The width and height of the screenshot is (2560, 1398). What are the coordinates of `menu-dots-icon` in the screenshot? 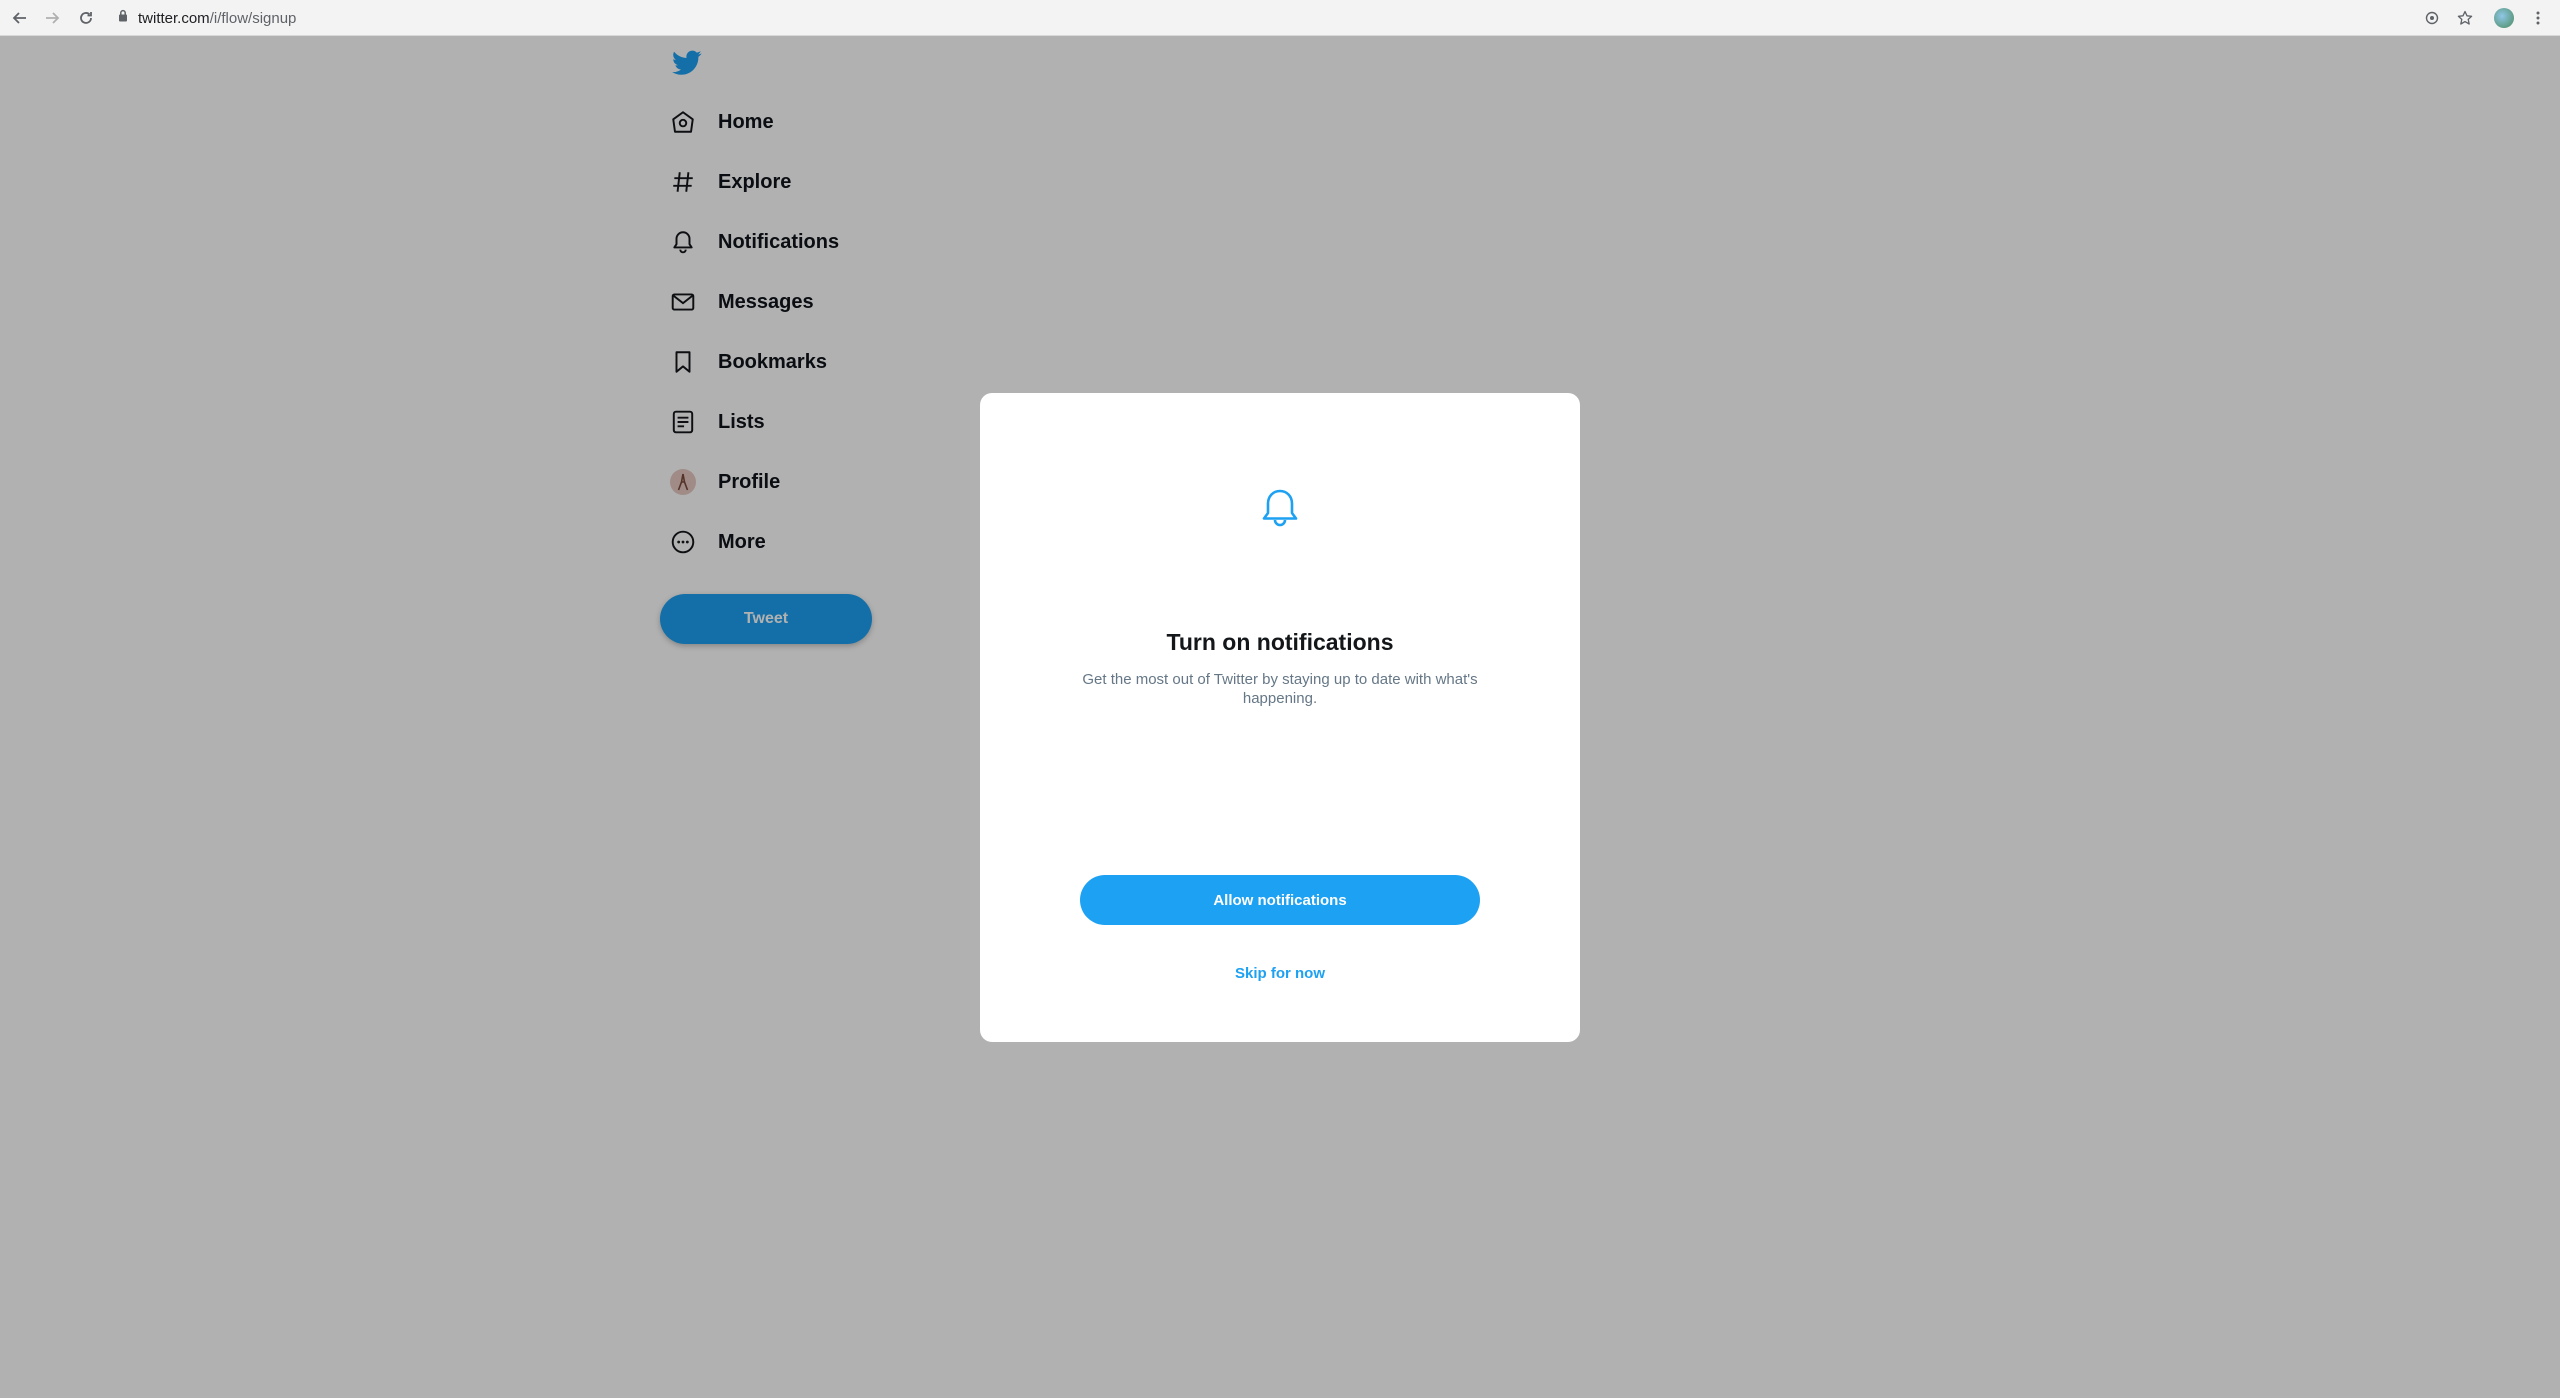 It's located at (2538, 18).